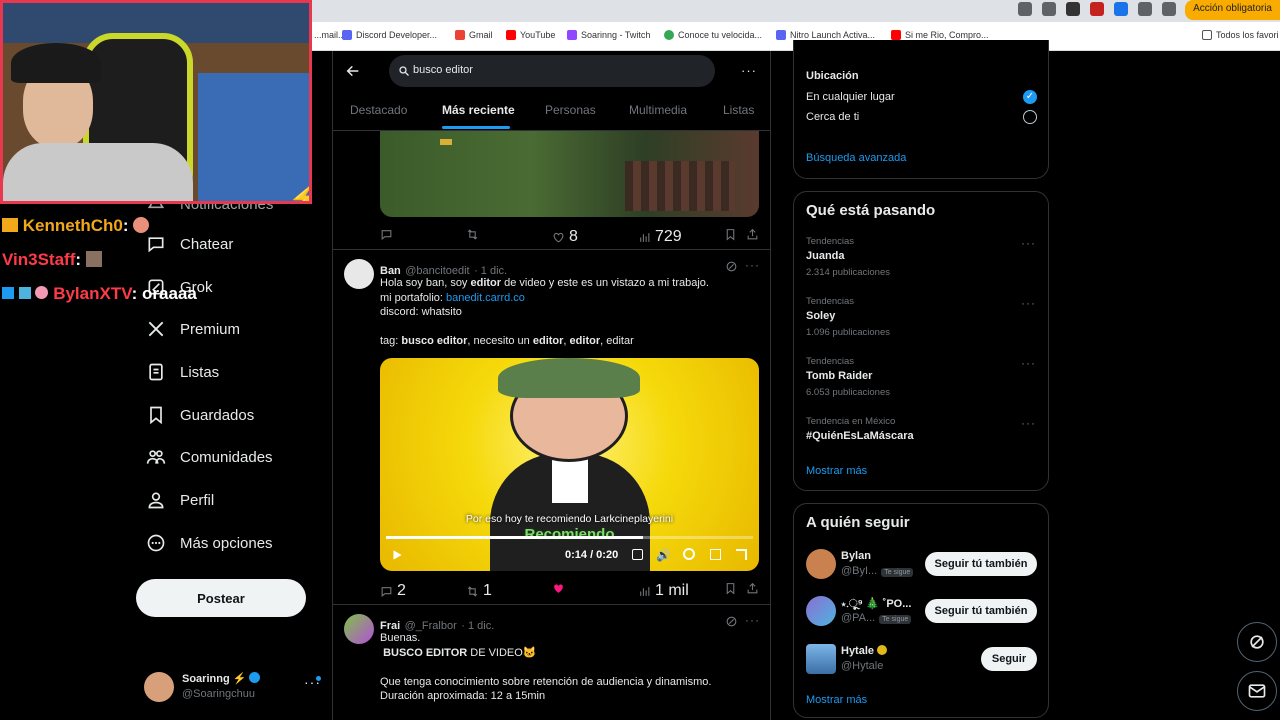 The width and height of the screenshot is (1280, 720). I want to click on advanced-search-link: Búsqueda avanzada, so click(856, 158).